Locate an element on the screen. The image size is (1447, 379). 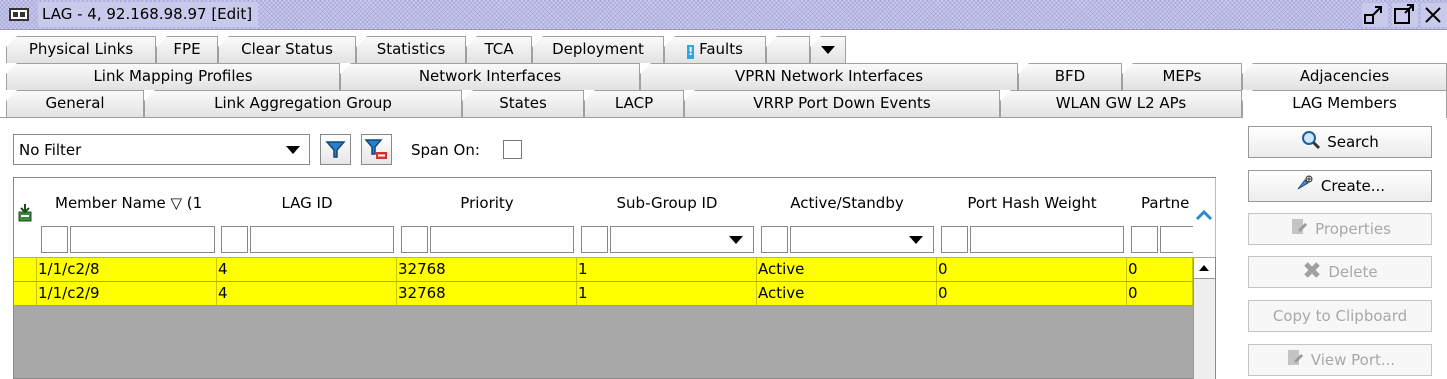
tab-fpe: FPE is located at coordinates (187, 49).